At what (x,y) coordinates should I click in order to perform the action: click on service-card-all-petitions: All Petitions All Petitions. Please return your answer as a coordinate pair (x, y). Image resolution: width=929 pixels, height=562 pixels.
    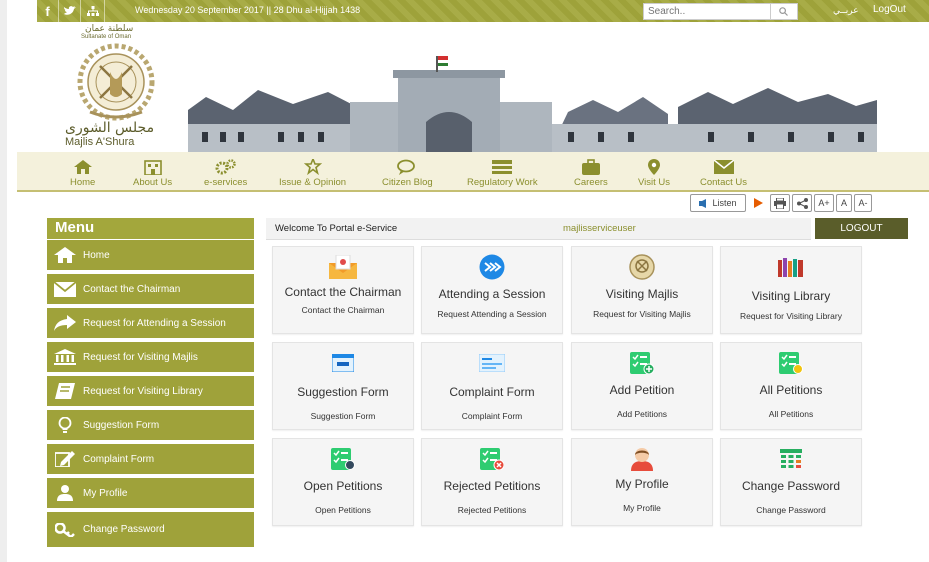
    Looking at the image, I should click on (791, 386).